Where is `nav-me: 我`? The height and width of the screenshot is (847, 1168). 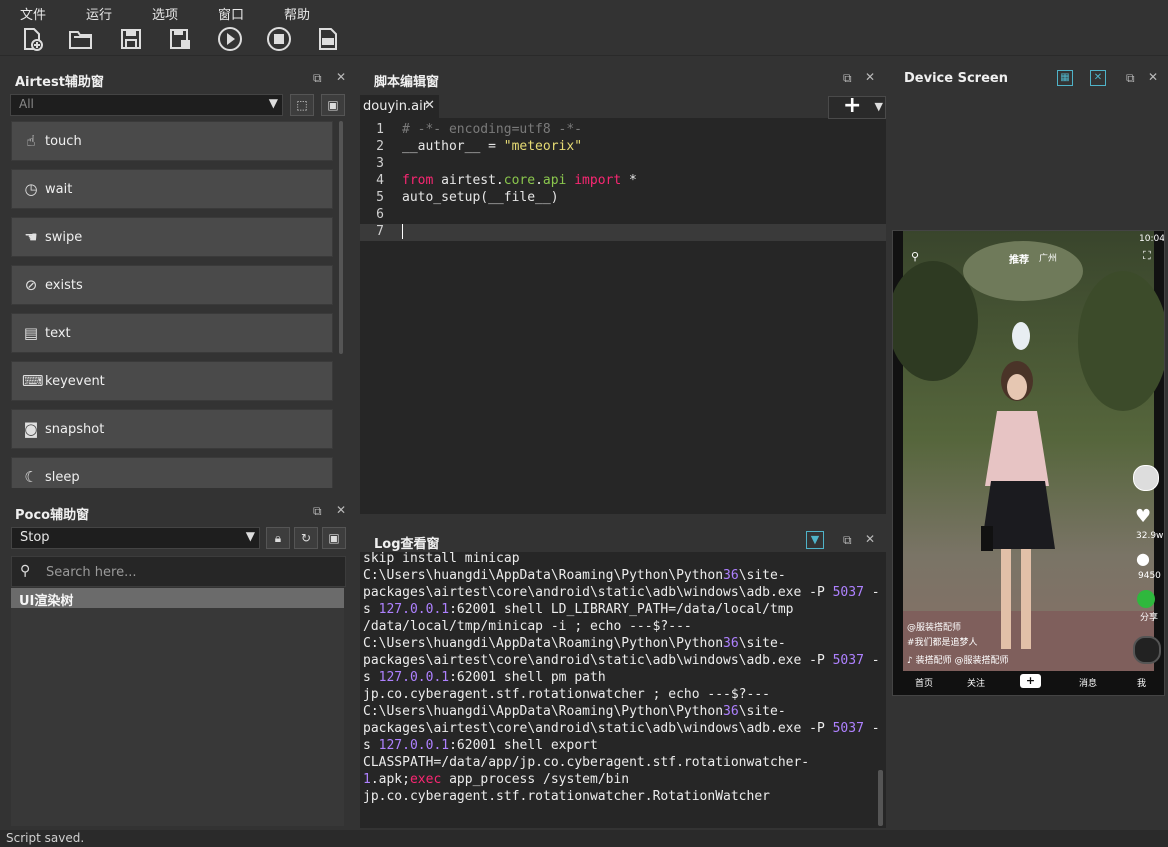
nav-me: 我 is located at coordinates (1141, 682).